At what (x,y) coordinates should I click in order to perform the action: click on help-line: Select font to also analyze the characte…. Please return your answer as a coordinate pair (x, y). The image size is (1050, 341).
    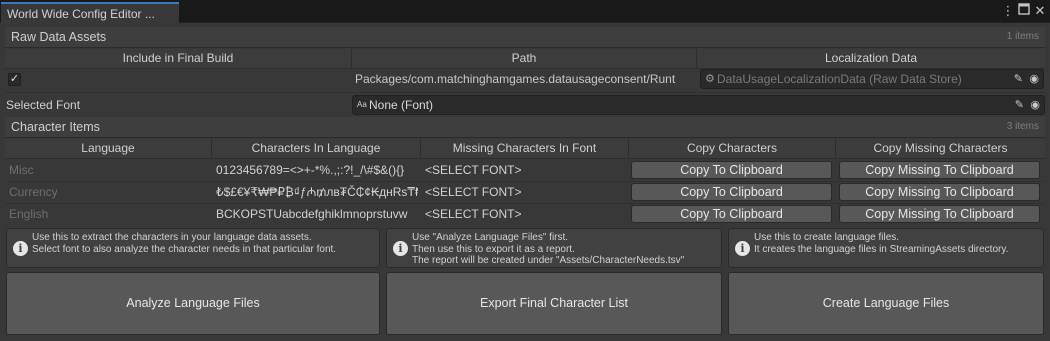
    Looking at the image, I should click on (184, 249).